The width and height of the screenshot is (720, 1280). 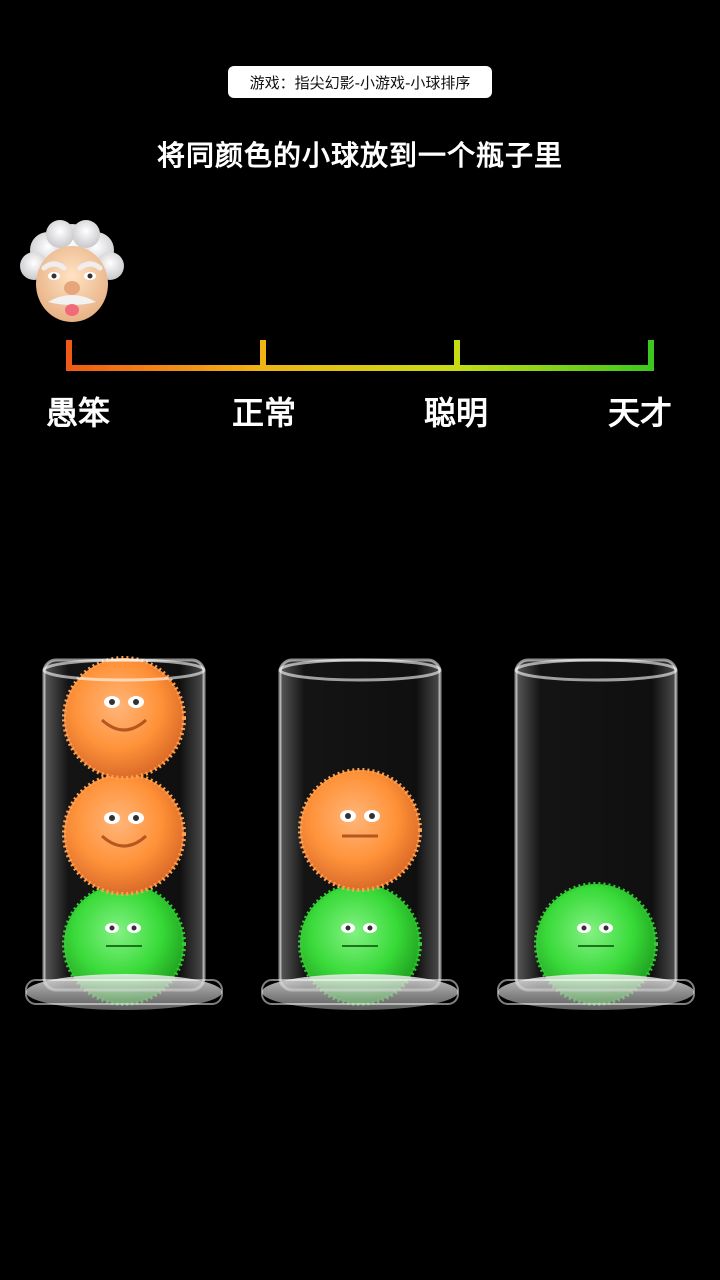 I want to click on scale-label-2: 正常, so click(x=263, y=413).